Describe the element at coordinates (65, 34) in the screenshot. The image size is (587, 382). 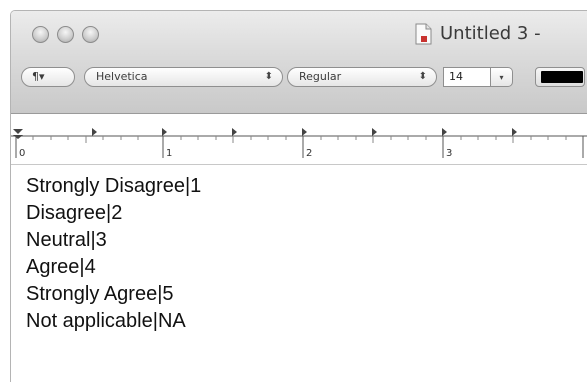
I see `minimize-window-button` at that location.